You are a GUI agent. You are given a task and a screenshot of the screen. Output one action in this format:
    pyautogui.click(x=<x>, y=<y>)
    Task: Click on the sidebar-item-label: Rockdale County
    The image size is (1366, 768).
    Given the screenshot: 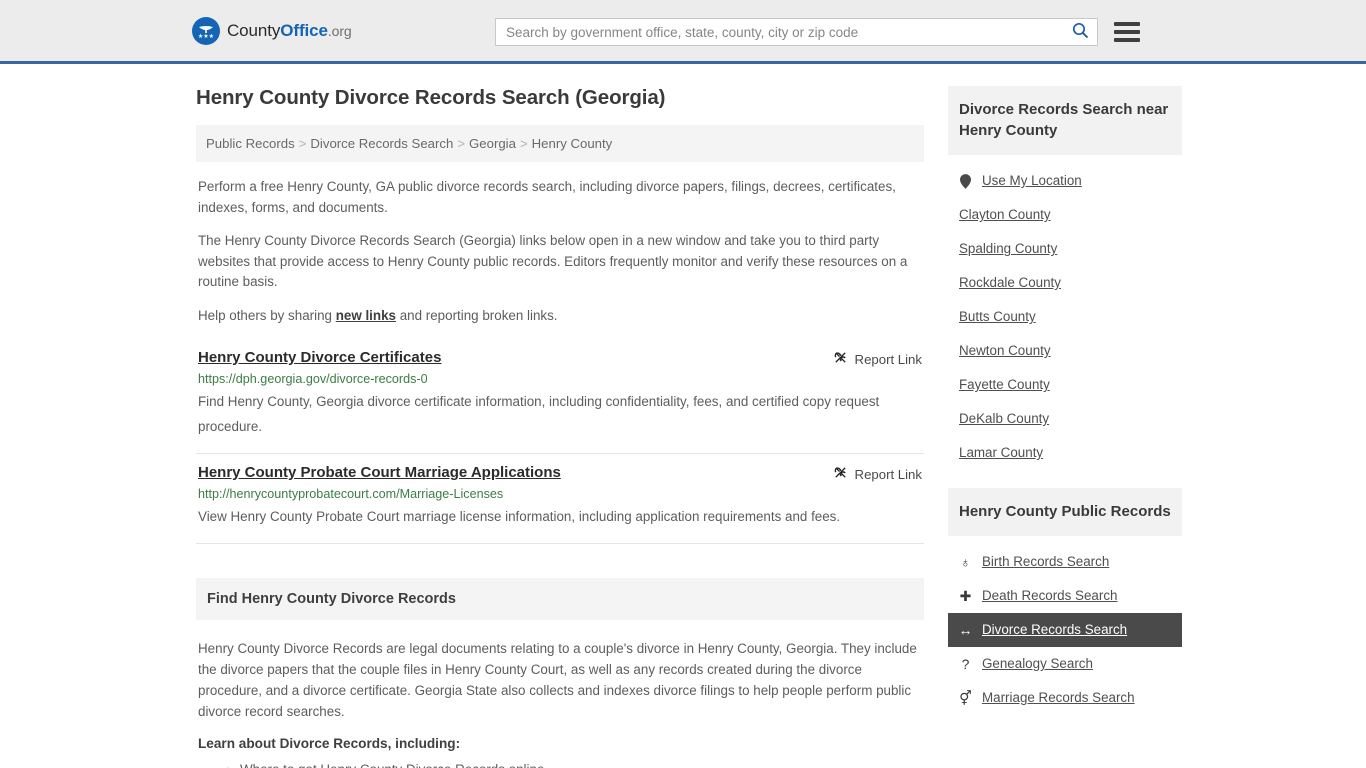 What is the action you would take?
    pyautogui.click(x=1010, y=282)
    